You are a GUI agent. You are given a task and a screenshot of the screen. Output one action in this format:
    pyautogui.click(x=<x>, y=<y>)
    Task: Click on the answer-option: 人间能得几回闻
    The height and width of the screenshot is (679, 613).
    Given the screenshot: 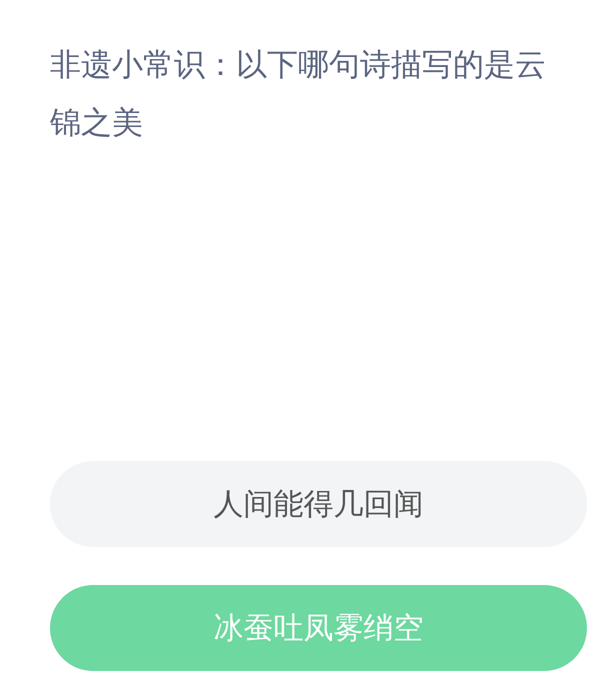 What is the action you would take?
    pyautogui.click(x=318, y=504)
    